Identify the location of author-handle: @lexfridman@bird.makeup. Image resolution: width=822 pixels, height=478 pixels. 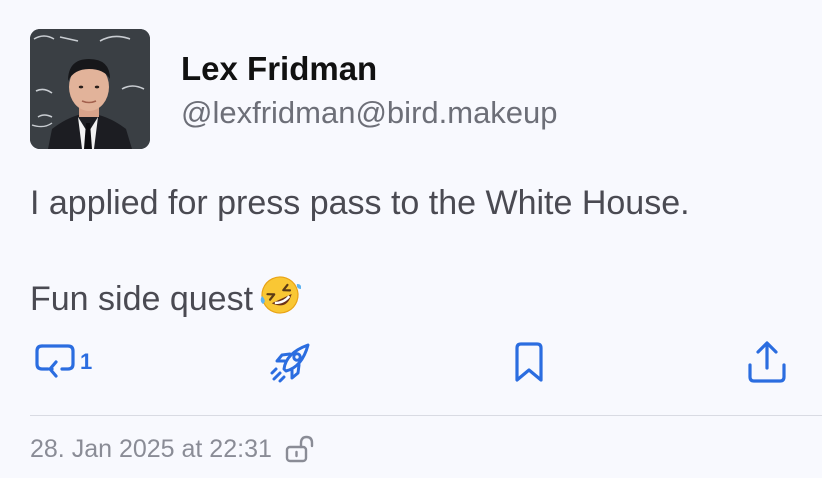
(369, 113).